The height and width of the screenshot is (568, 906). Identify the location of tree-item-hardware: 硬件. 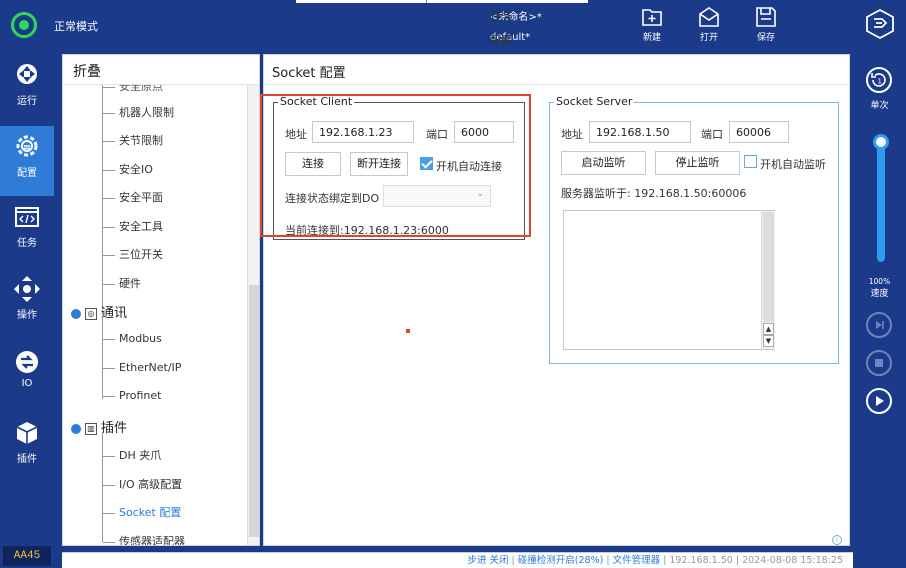
(122, 283).